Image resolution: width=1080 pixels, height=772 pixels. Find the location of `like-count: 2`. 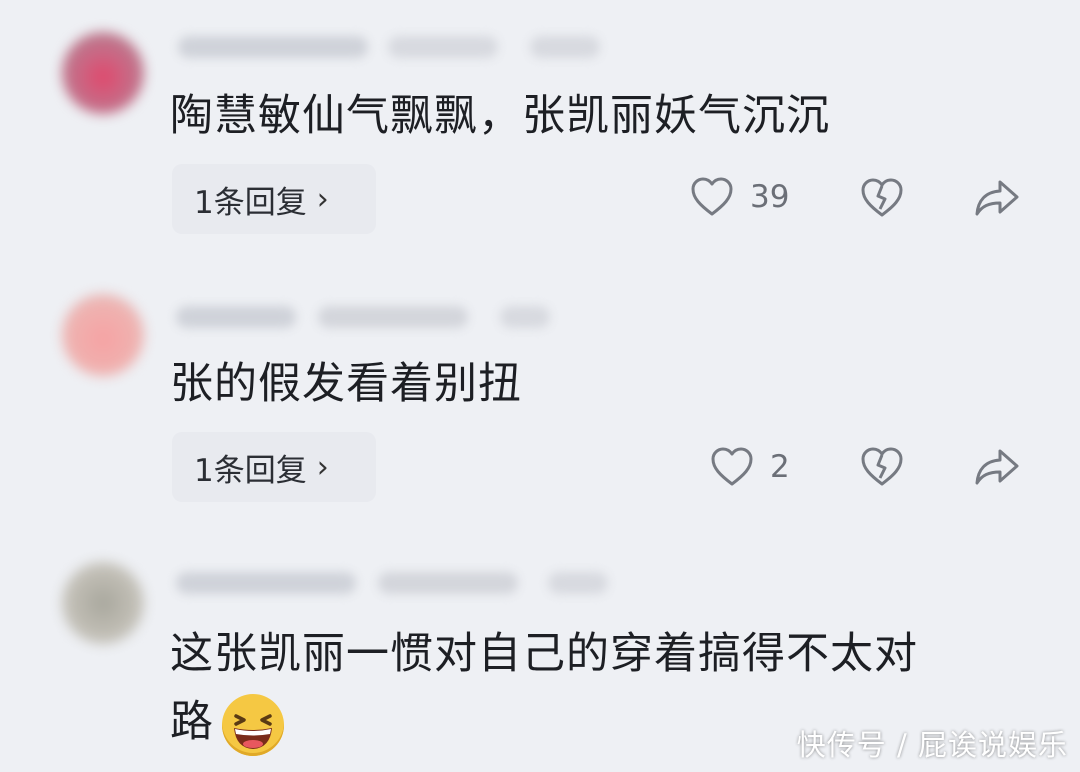

like-count: 2 is located at coordinates (780, 467).